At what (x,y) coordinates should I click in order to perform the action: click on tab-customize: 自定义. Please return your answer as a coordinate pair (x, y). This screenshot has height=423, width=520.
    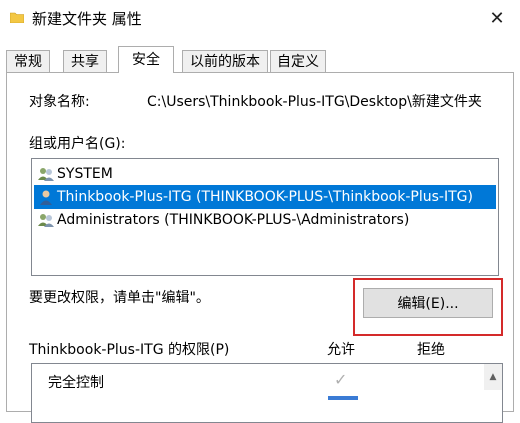
    Looking at the image, I should click on (298, 61).